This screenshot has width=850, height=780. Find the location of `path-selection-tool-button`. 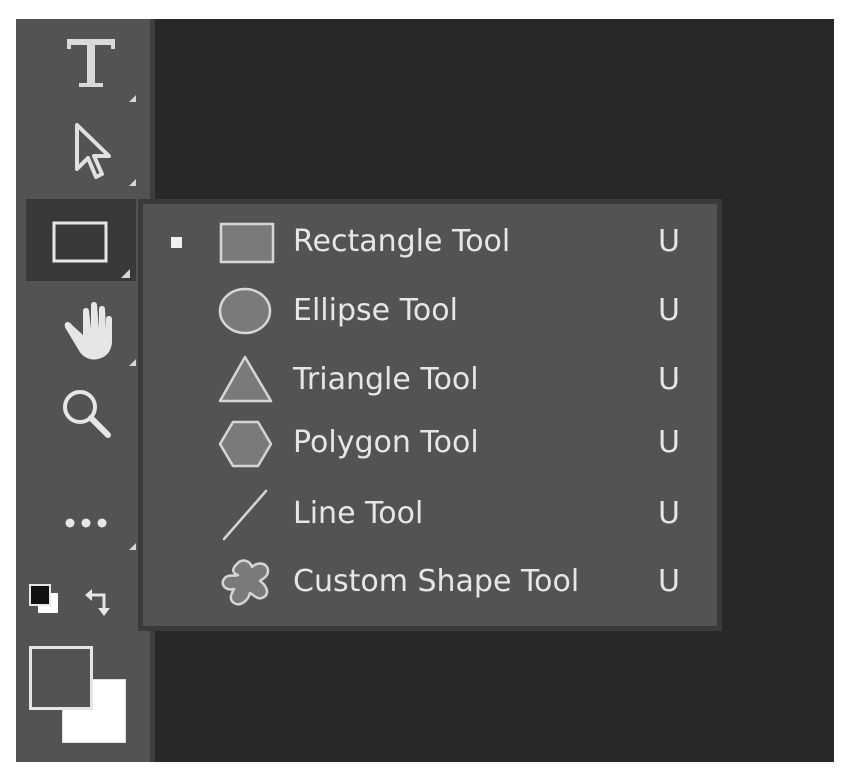

path-selection-tool-button is located at coordinates (81, 152).